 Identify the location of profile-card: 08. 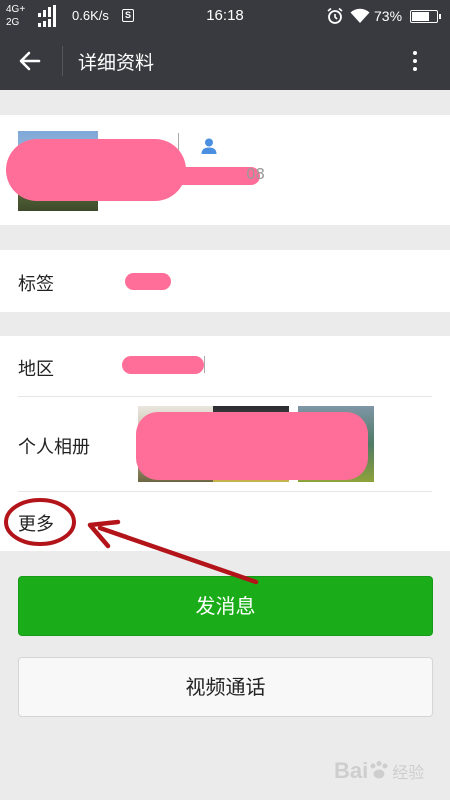
(225, 170).